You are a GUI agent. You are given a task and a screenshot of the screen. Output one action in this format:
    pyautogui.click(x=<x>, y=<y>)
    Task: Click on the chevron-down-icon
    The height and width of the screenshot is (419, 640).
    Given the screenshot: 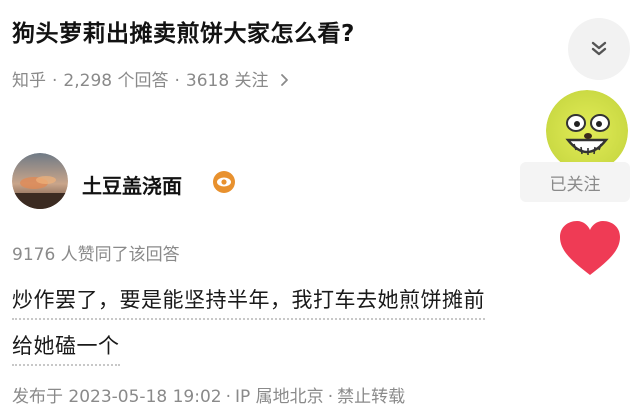 What is the action you would take?
    pyautogui.click(x=599, y=48)
    